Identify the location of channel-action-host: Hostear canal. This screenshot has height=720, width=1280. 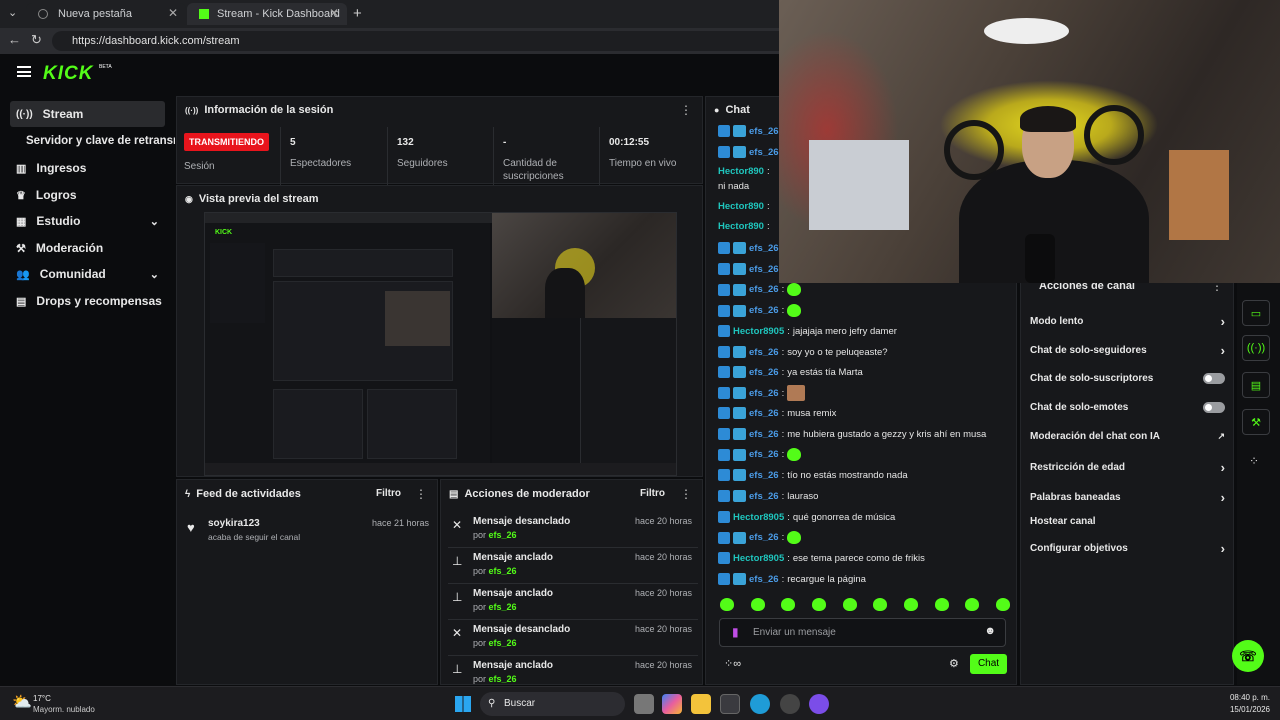
(1127, 521).